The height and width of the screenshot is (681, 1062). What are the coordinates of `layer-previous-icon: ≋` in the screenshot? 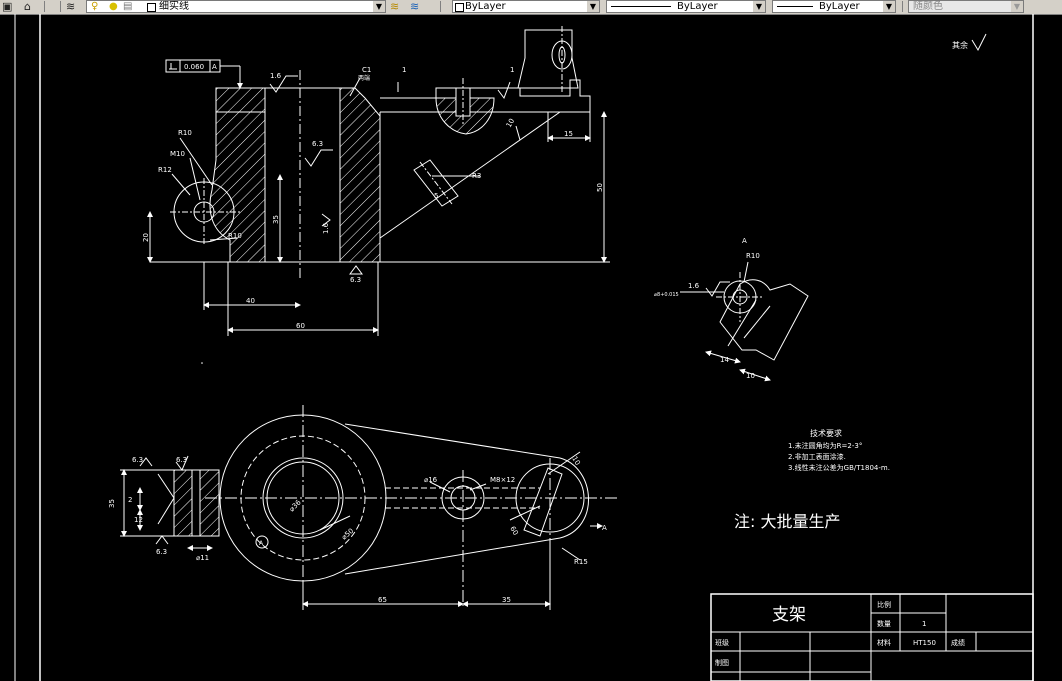 It's located at (414, 6).